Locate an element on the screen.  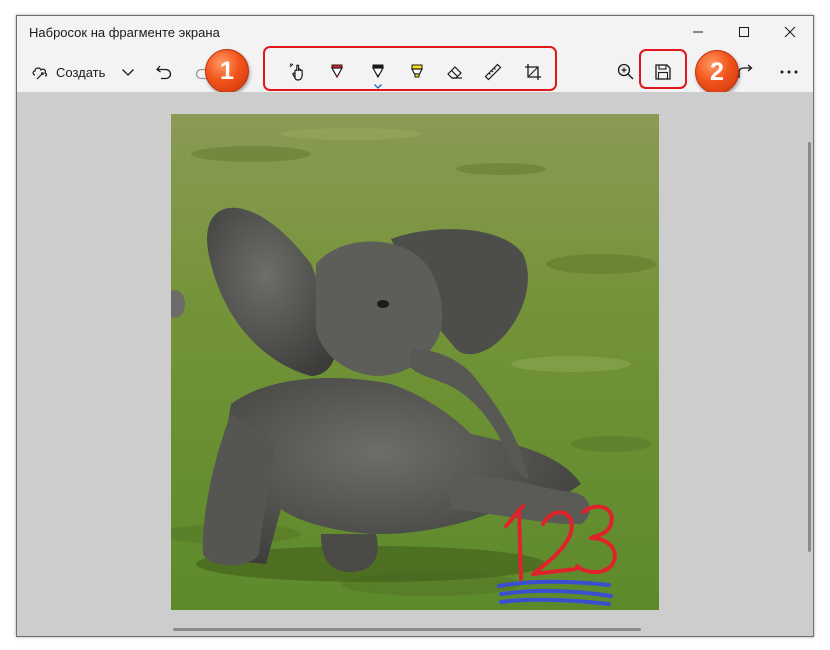
create-dropdown-button is located at coordinates (128, 72).